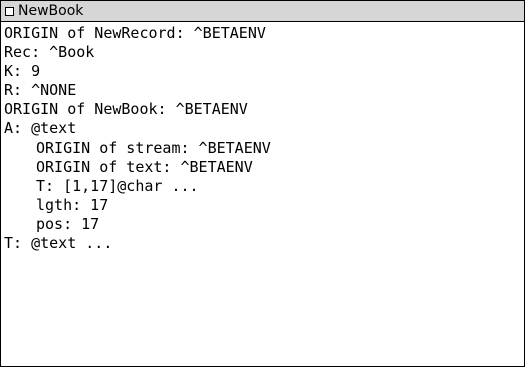  I want to click on origin-text-line: ORIGIN of text: ^BETAENV, so click(144, 166).